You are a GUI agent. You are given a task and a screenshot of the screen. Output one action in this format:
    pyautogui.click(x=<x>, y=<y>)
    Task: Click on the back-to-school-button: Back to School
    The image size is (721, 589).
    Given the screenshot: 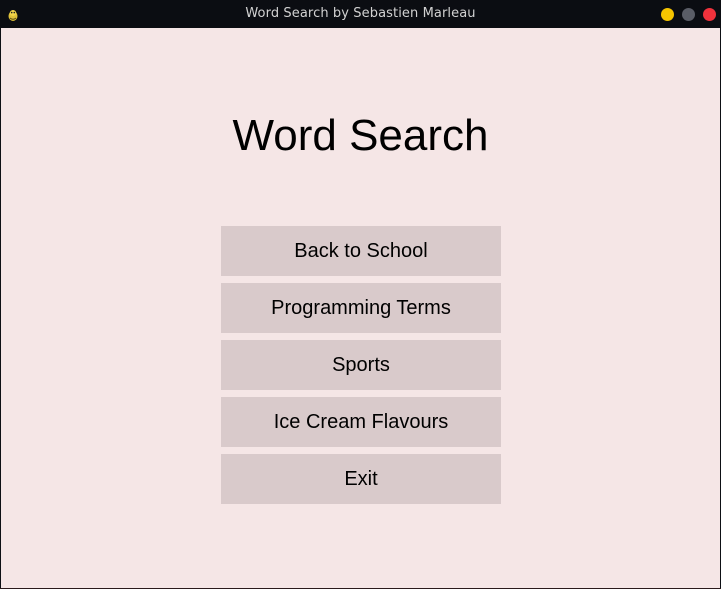 What is the action you would take?
    pyautogui.click(x=361, y=251)
    